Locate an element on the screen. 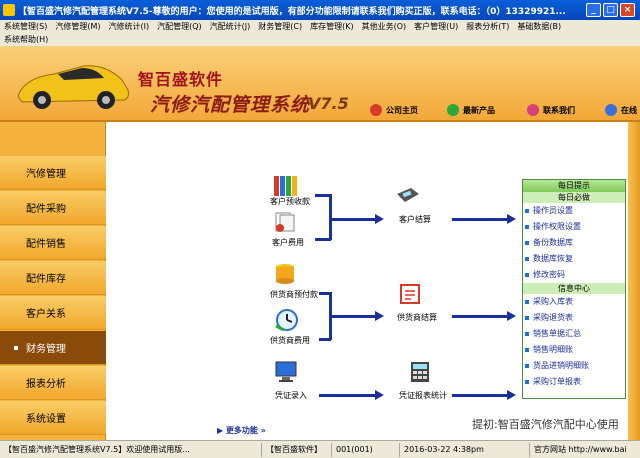  menu-item: 汽修统计(I) is located at coordinates (128, 26).